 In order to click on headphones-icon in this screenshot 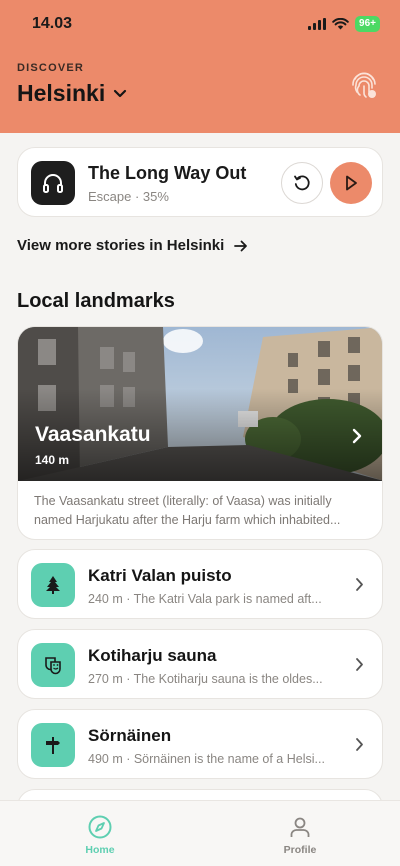, I will do `click(53, 183)`.